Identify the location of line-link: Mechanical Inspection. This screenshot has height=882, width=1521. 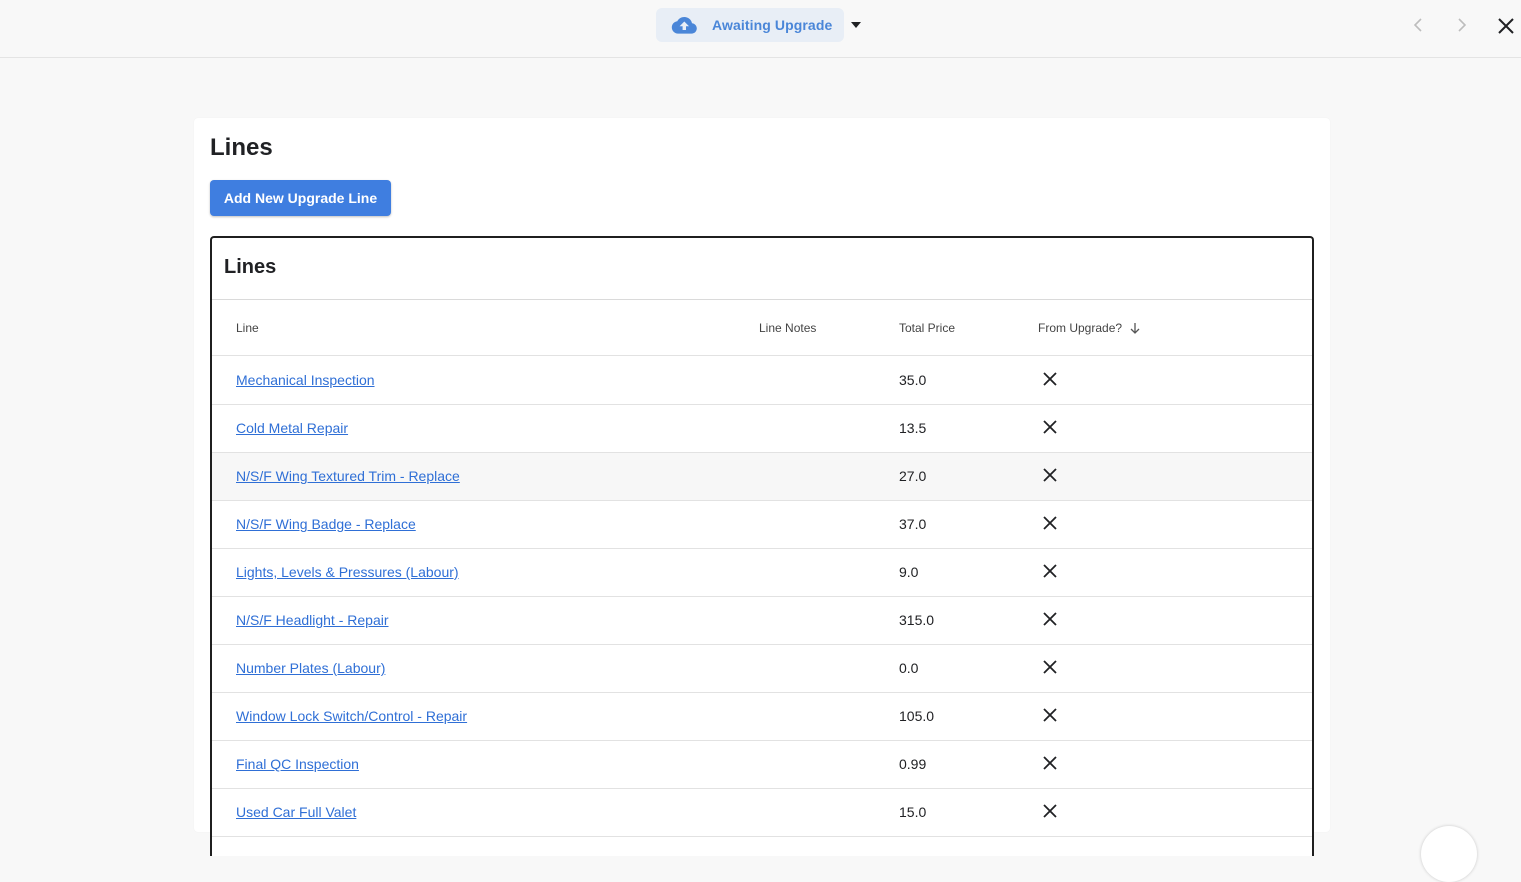
(305, 380).